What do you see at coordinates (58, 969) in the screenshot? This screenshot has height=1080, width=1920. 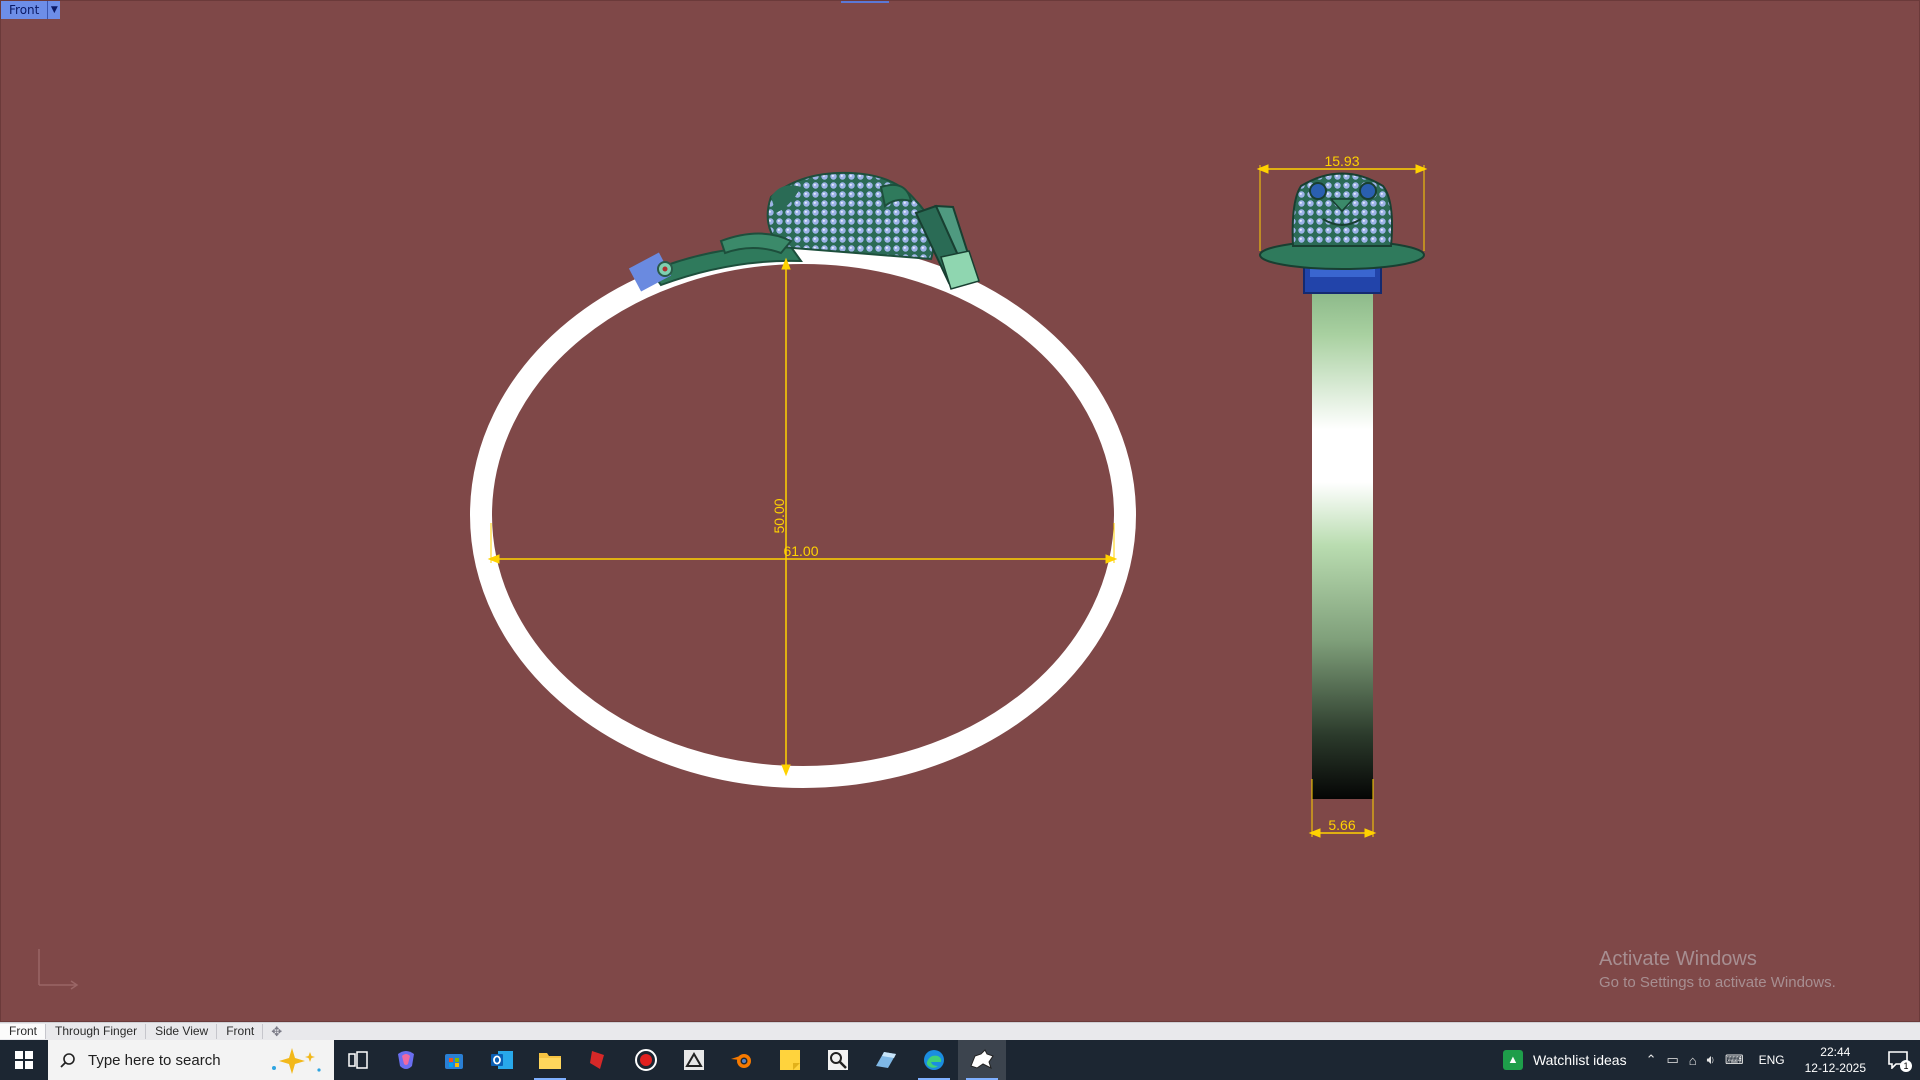 I see `axis-gizmo` at bounding box center [58, 969].